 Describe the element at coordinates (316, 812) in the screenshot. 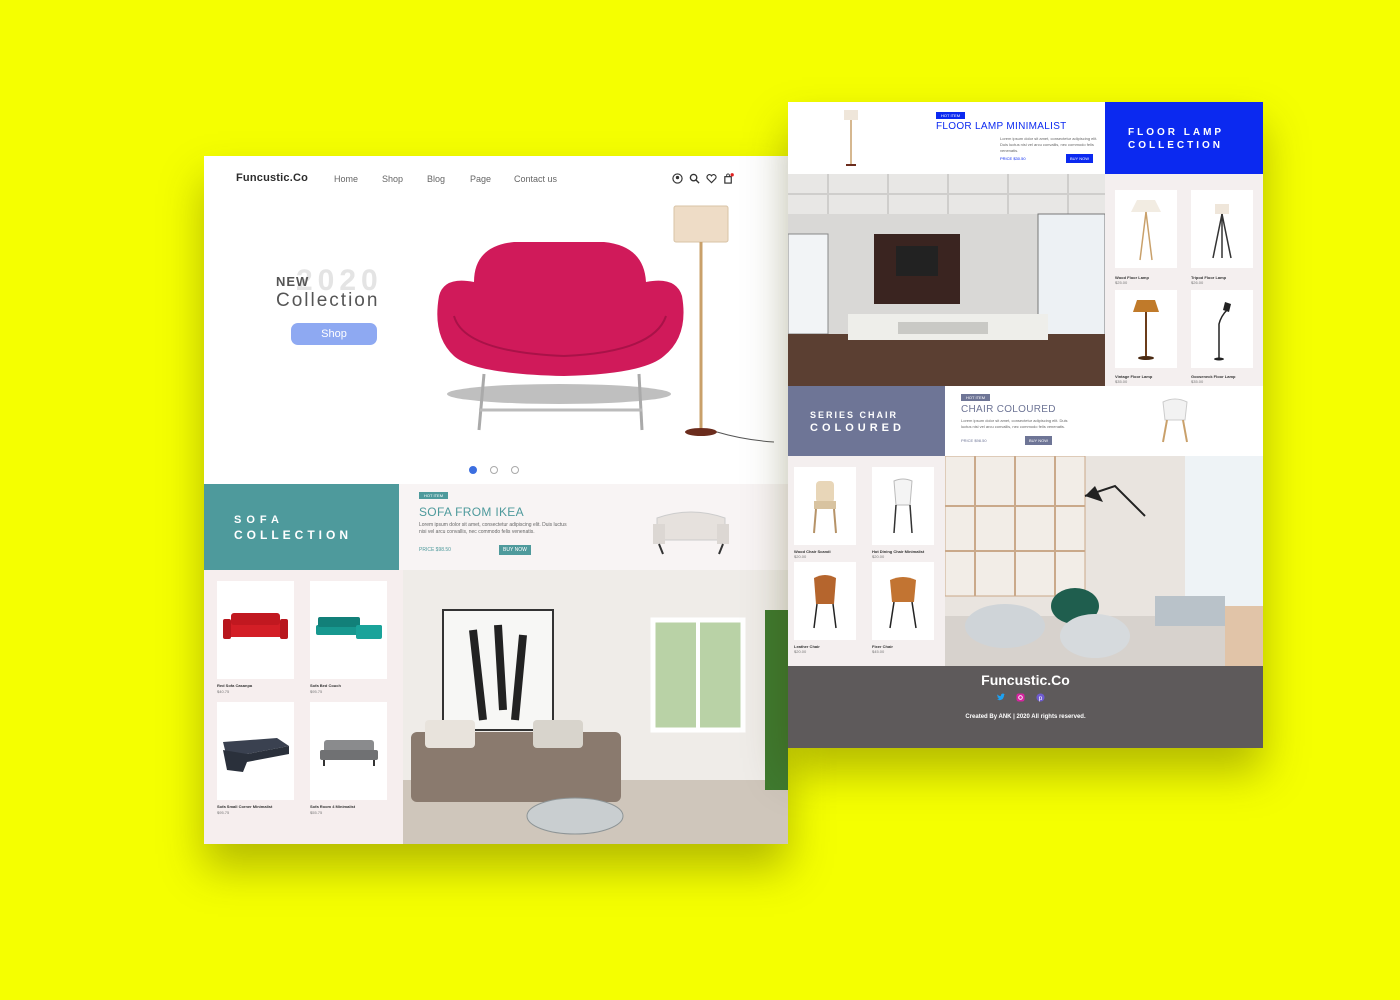

I see `product-price: $55.75` at that location.